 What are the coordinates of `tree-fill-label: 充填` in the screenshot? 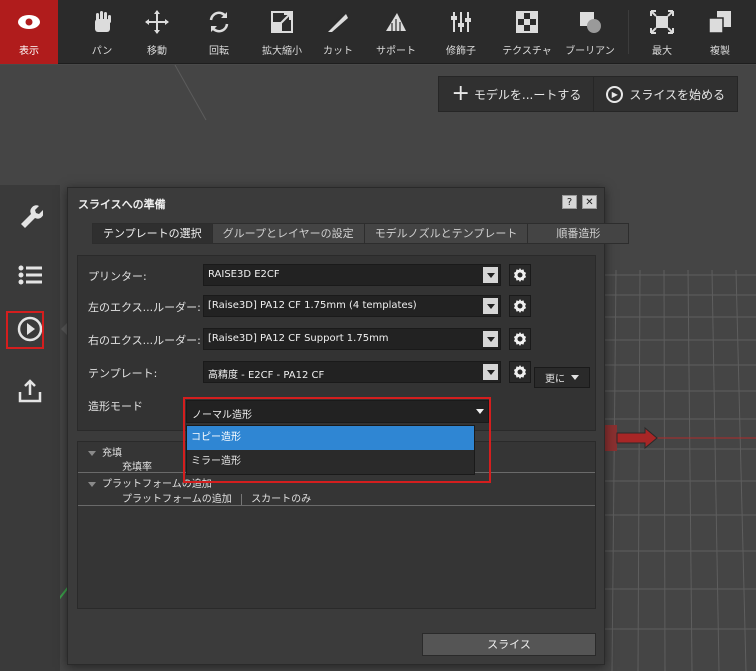 It's located at (112, 453).